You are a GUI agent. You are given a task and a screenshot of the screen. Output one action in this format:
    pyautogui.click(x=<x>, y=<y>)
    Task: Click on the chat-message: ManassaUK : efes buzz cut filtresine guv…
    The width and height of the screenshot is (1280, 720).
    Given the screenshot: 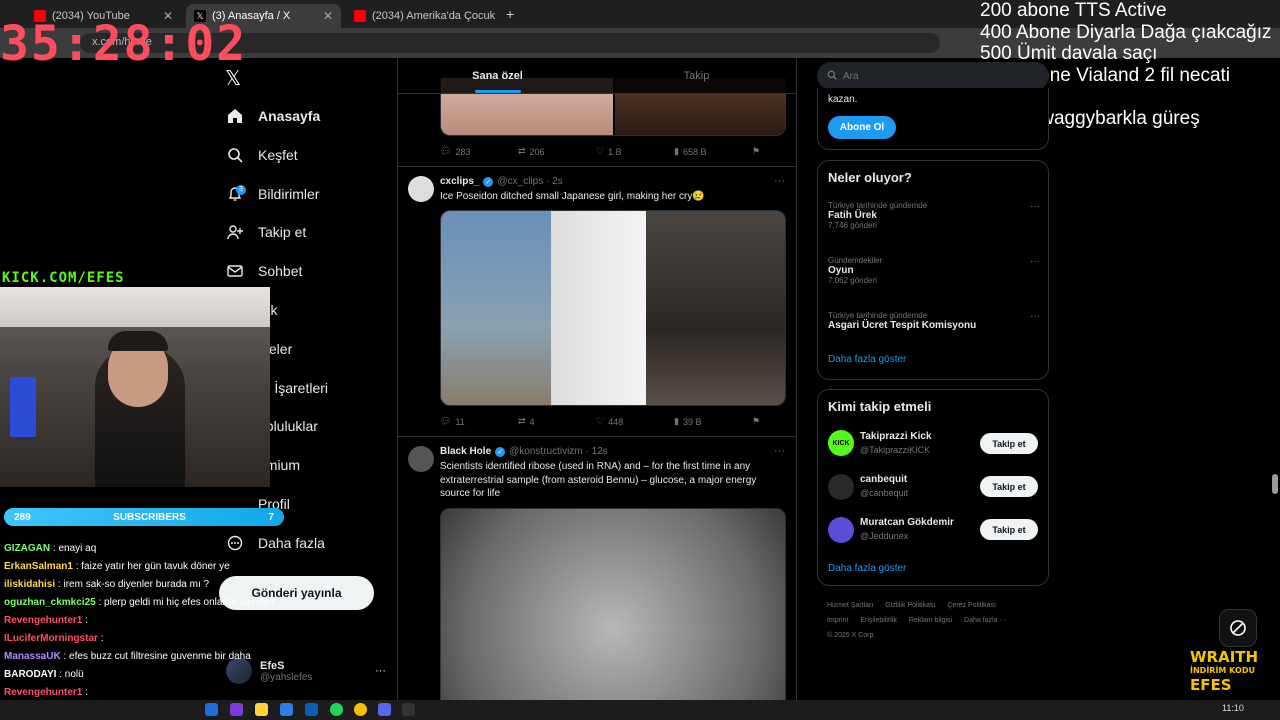 What is the action you would take?
    pyautogui.click(x=139, y=657)
    